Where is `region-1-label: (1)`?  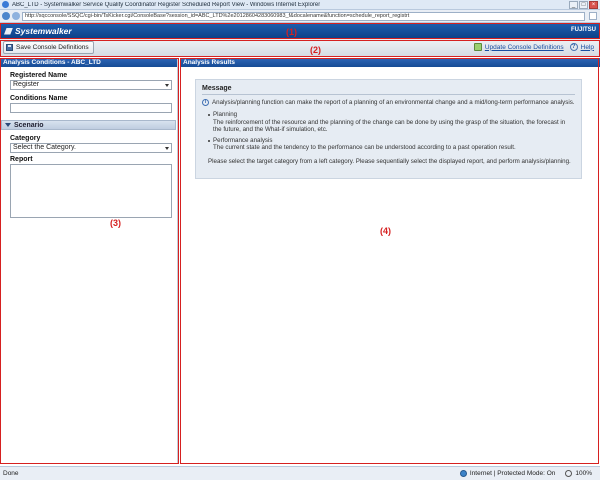 region-1-label: (1) is located at coordinates (291, 32).